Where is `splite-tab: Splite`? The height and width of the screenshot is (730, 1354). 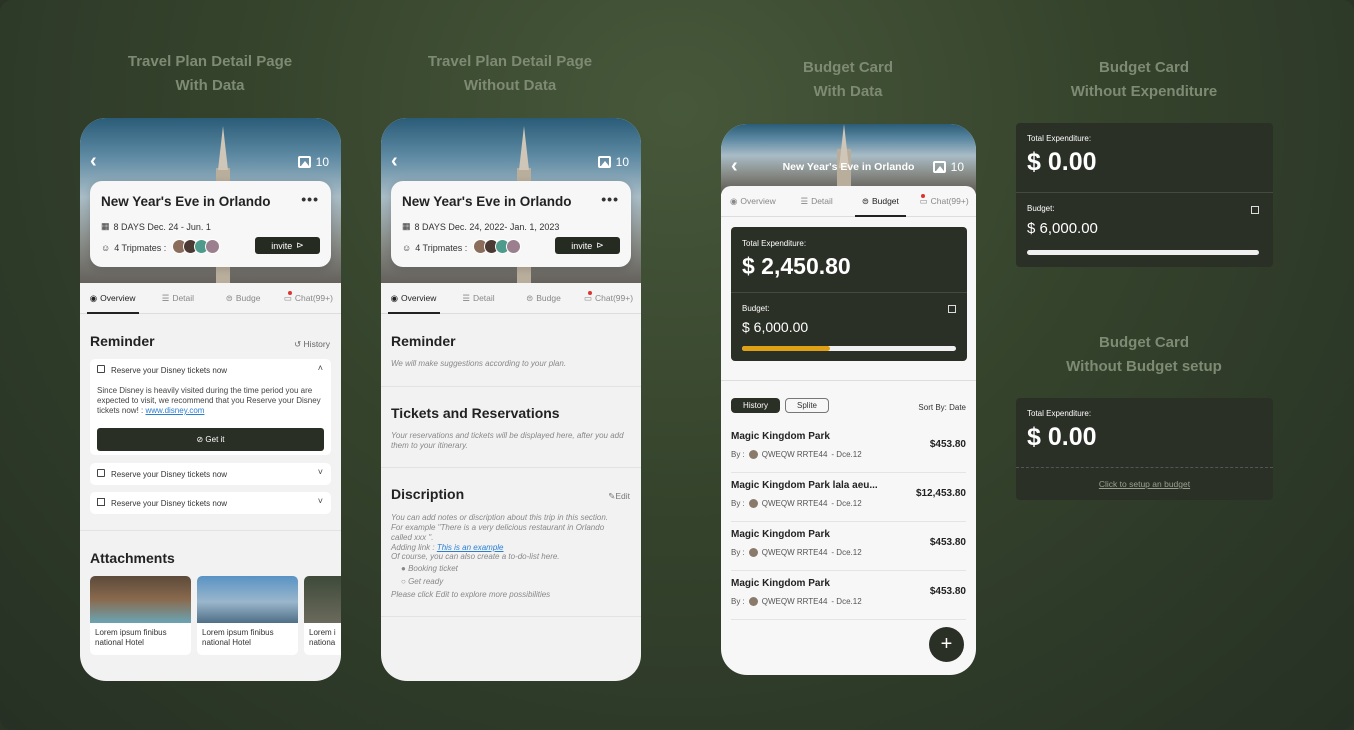 splite-tab: Splite is located at coordinates (807, 405).